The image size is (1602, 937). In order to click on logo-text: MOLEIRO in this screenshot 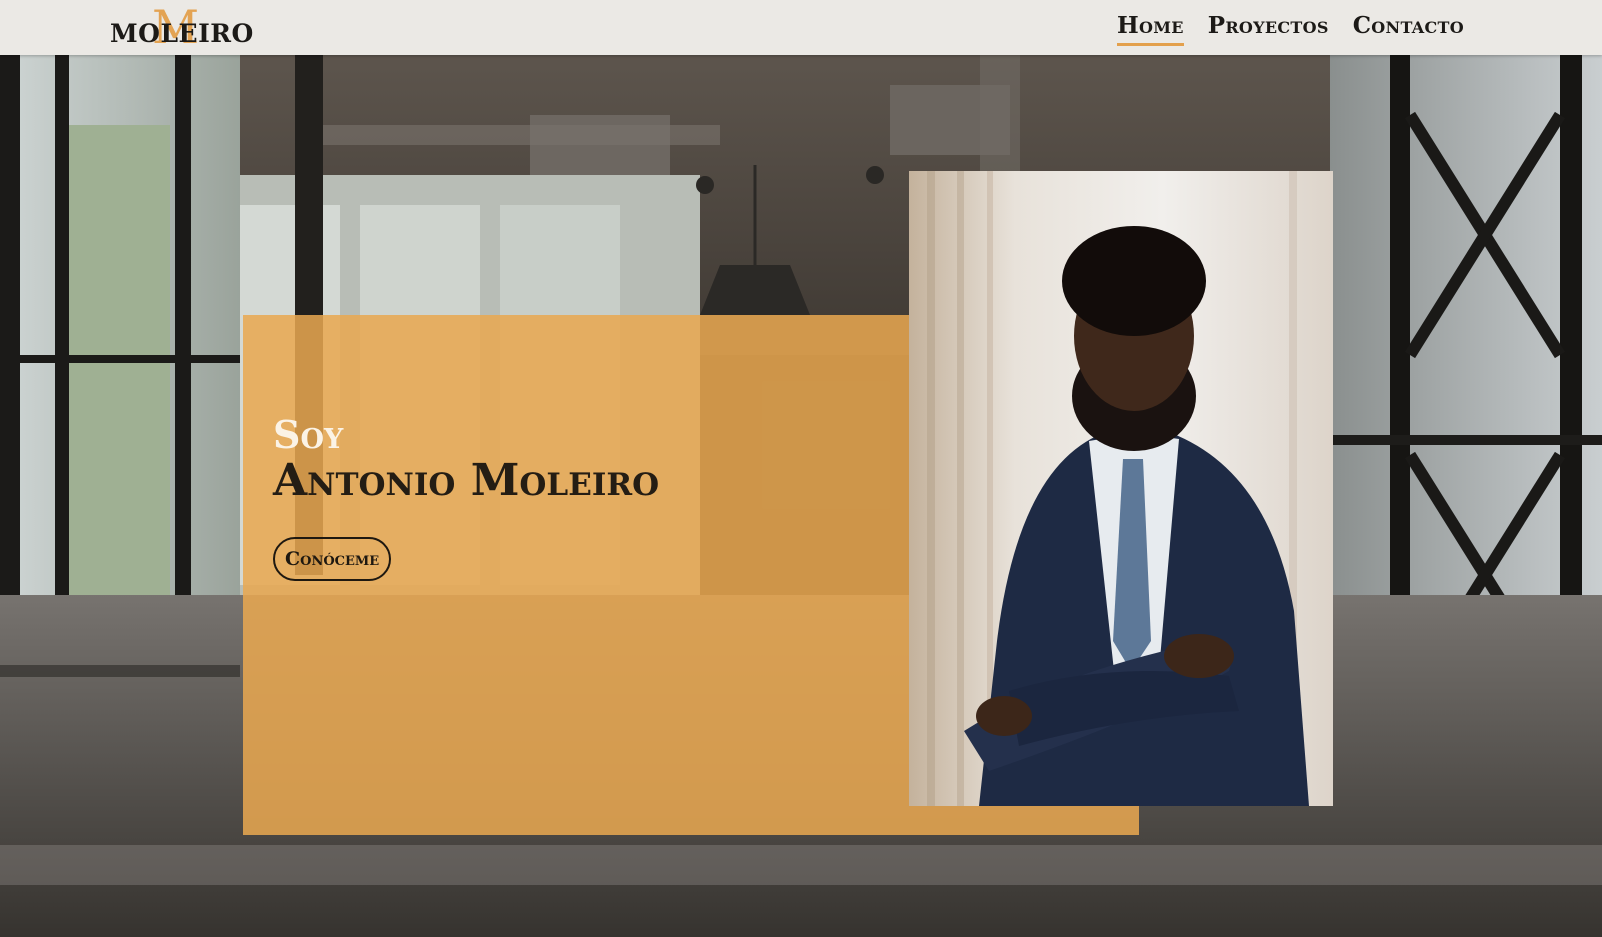, I will do `click(182, 33)`.